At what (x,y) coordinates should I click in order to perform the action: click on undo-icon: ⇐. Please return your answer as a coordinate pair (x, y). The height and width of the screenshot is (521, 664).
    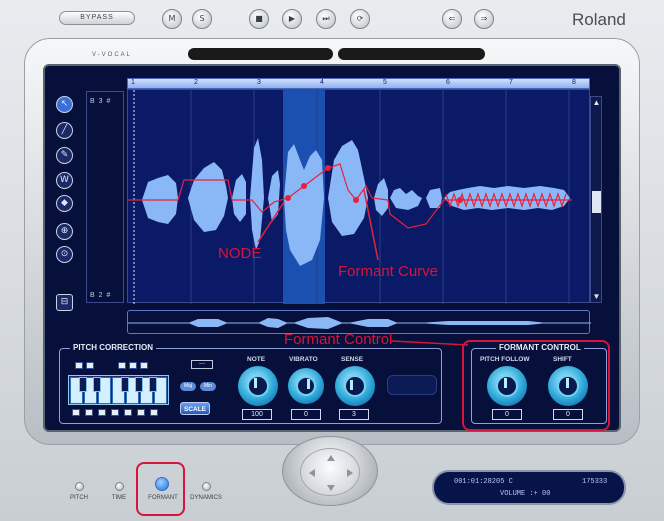
    Looking at the image, I should click on (452, 19).